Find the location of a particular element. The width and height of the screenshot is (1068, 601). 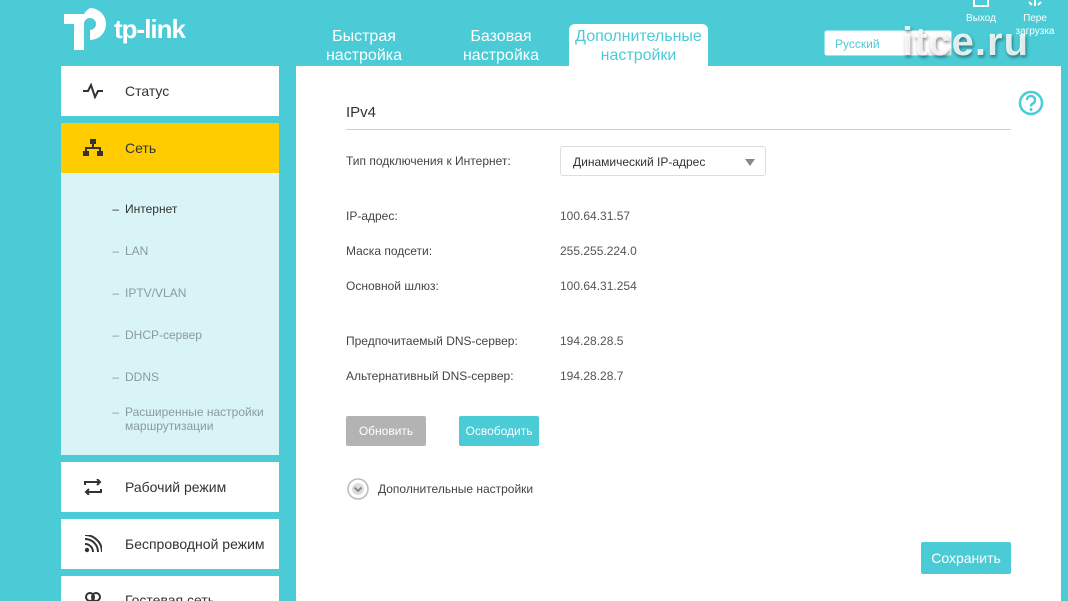

reboot-icon is located at coordinates (1035, 3).